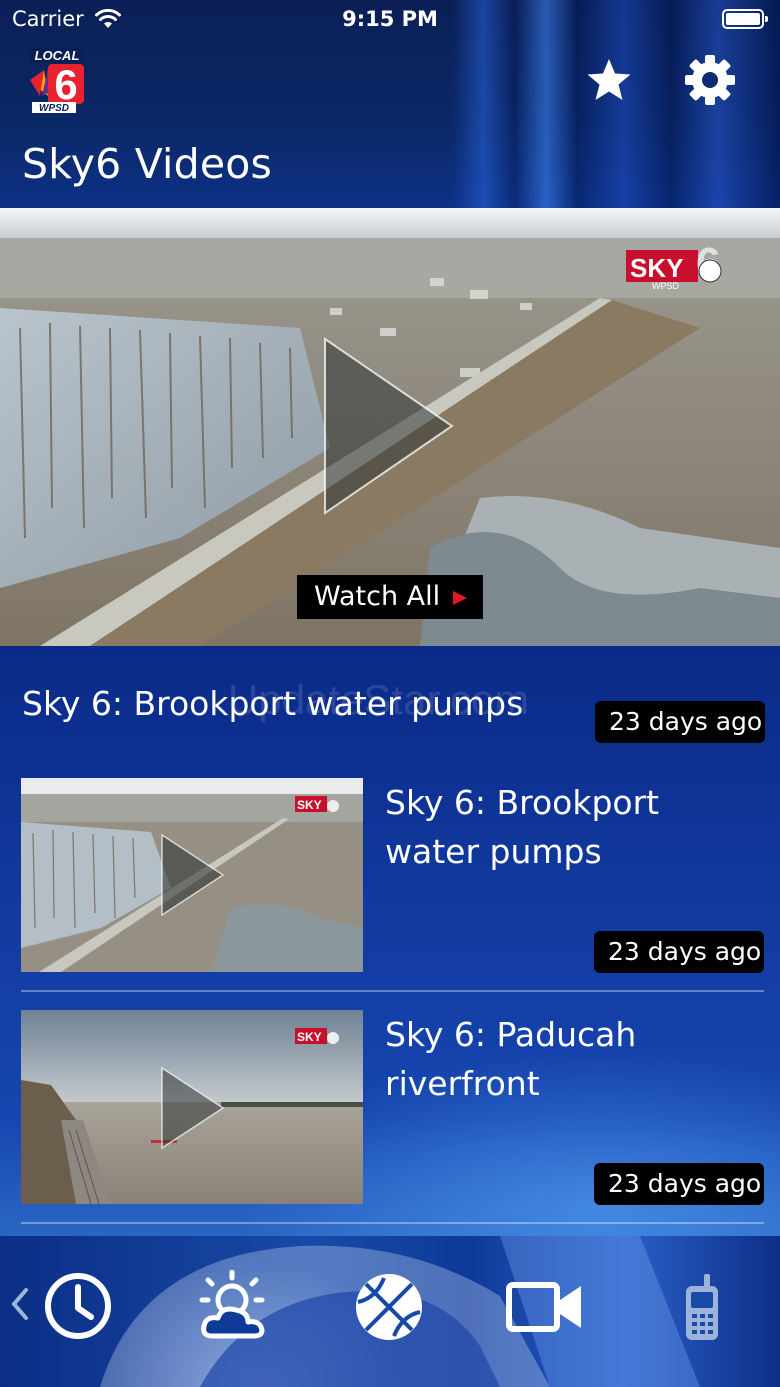 This screenshot has width=780, height=1387. What do you see at coordinates (745, 19) in the screenshot?
I see `battery-icon` at bounding box center [745, 19].